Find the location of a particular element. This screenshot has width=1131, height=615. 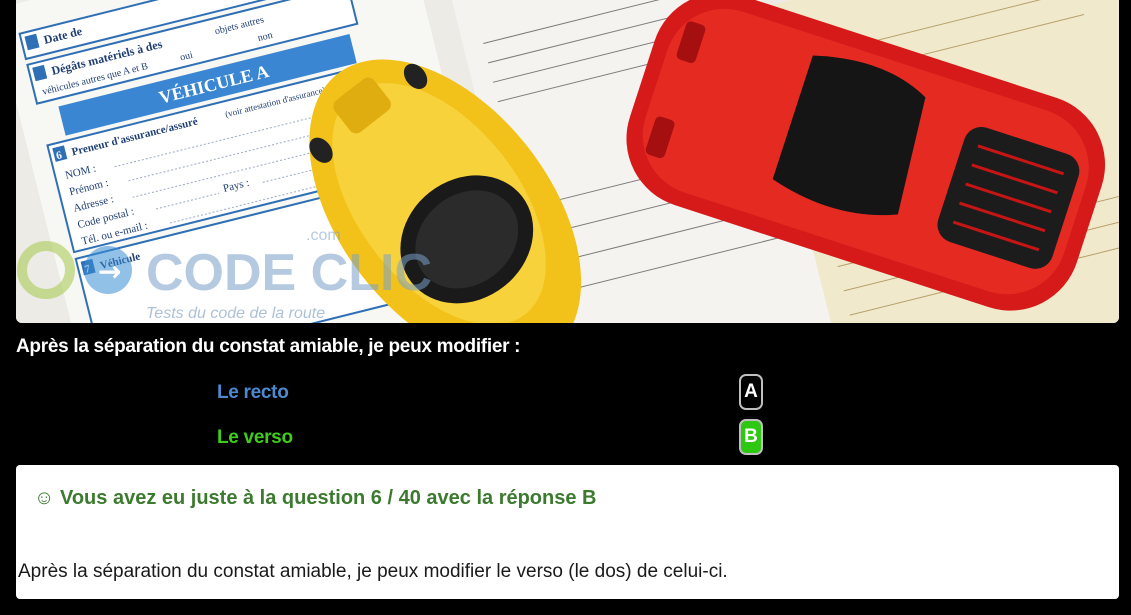

answer-label-b: Le verso is located at coordinates (255, 437).